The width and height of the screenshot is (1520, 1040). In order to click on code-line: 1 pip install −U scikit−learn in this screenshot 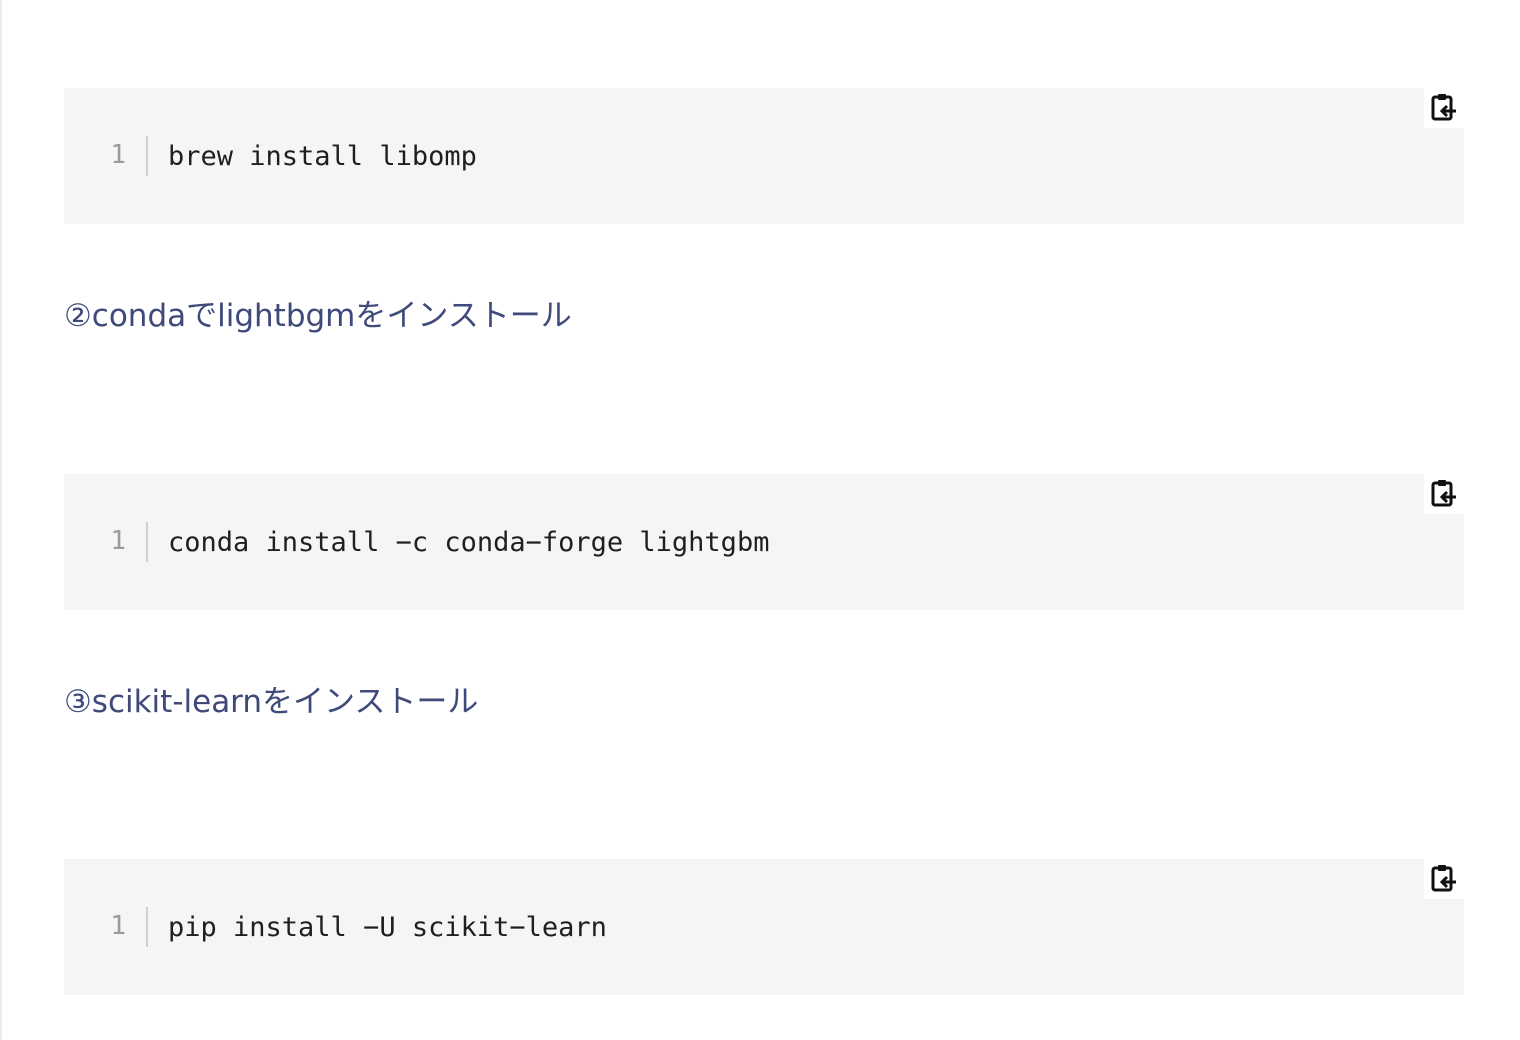, I will do `click(764, 927)`.